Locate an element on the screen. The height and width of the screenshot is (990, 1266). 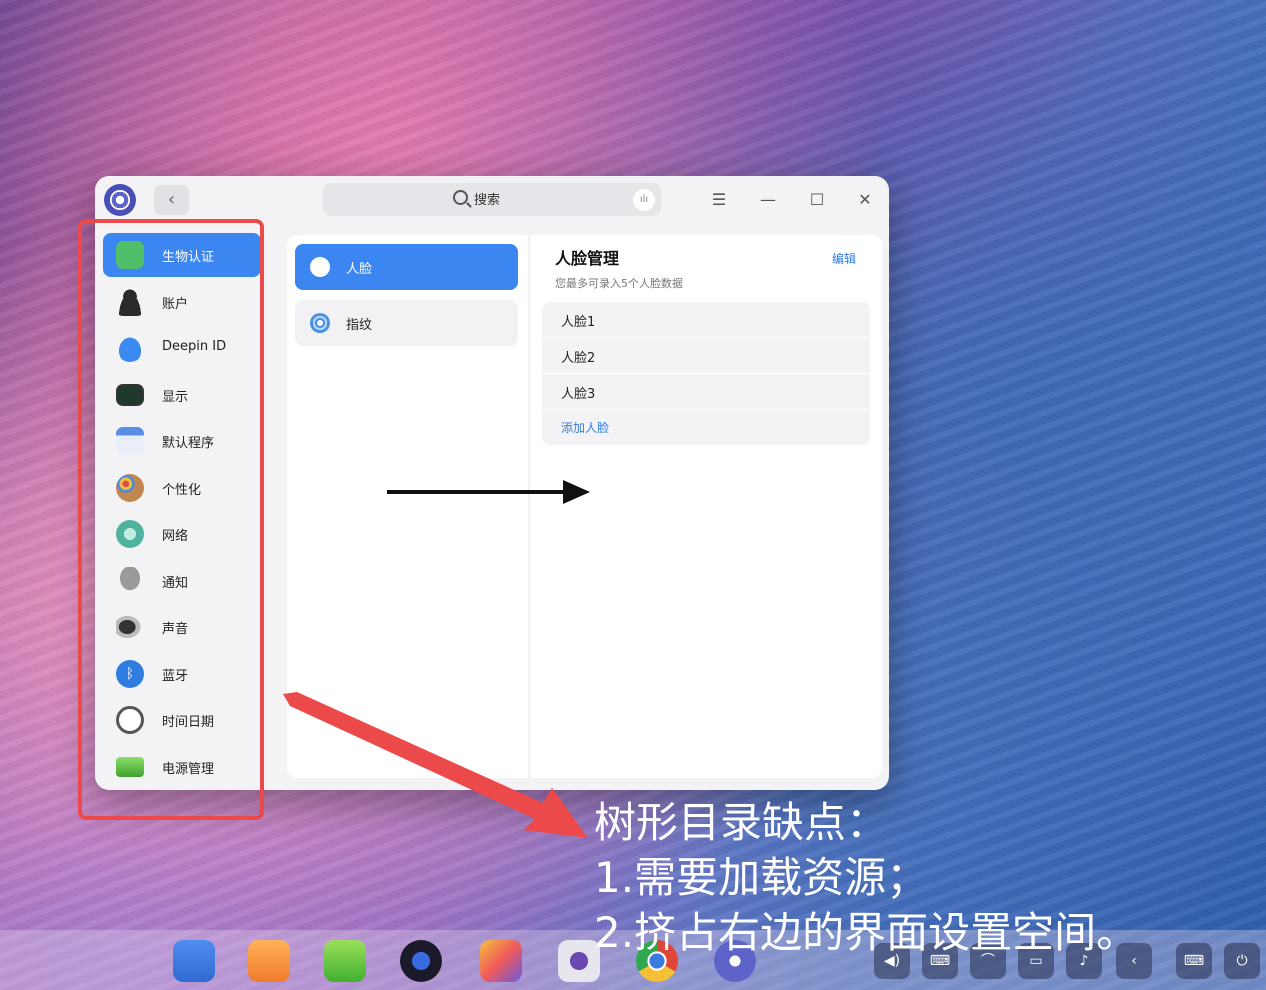
music-icon is located at coordinates (345, 961).